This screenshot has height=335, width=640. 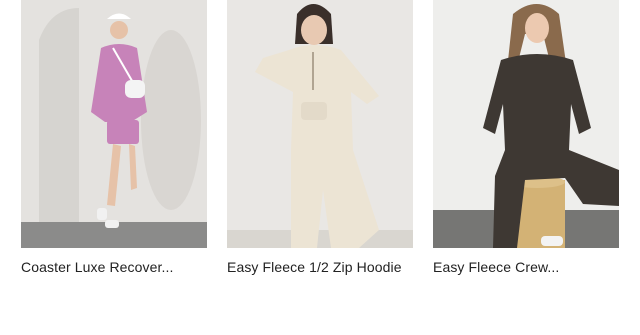 What do you see at coordinates (327, 267) in the screenshot?
I see `product-title: Easy Fleece 1/2 Zip Hoodie` at bounding box center [327, 267].